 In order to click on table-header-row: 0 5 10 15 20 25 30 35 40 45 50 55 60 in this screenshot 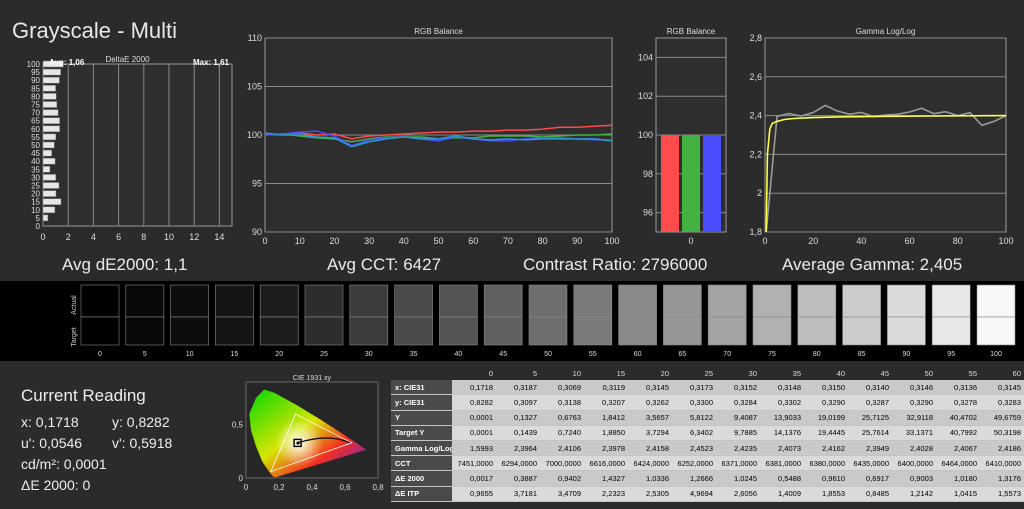, I will do `click(707, 373)`.